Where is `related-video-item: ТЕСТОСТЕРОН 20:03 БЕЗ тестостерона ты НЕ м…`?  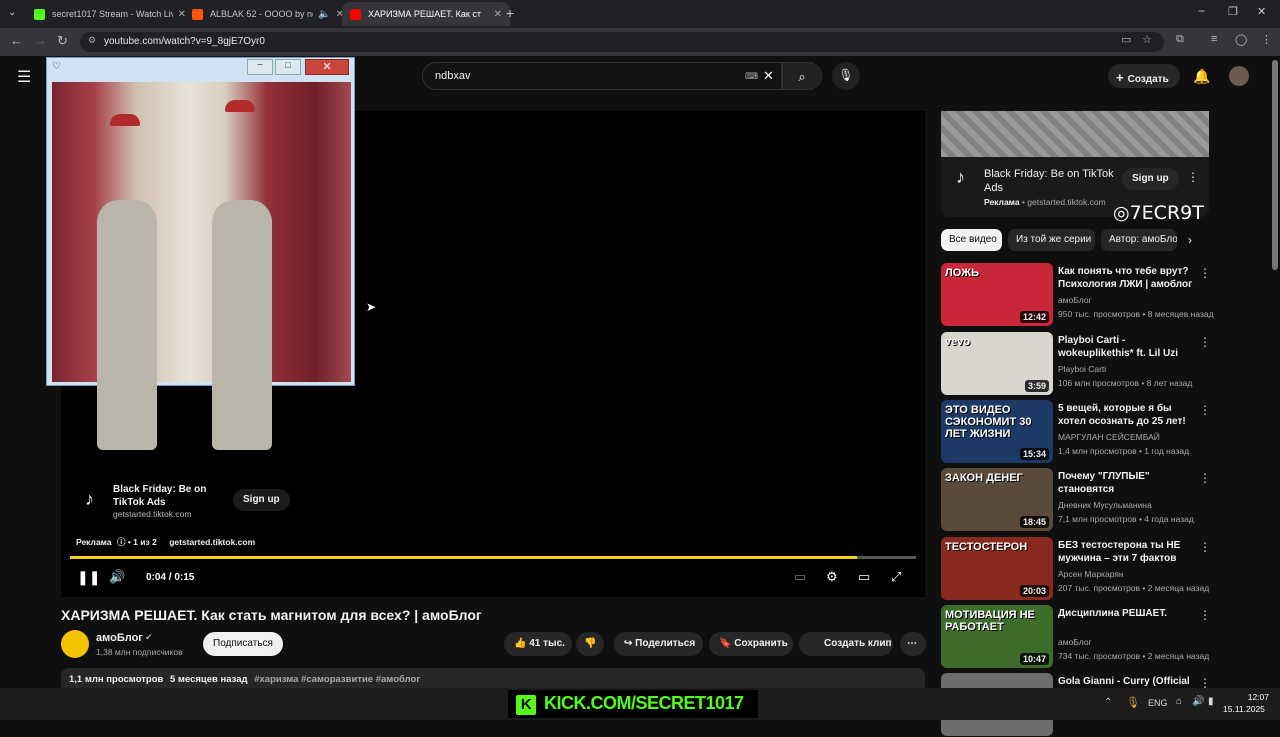
related-video-item: ТЕСТОСТЕРОН 20:03 БЕЗ тестостерона ты НЕ м… is located at coordinates (1076, 569).